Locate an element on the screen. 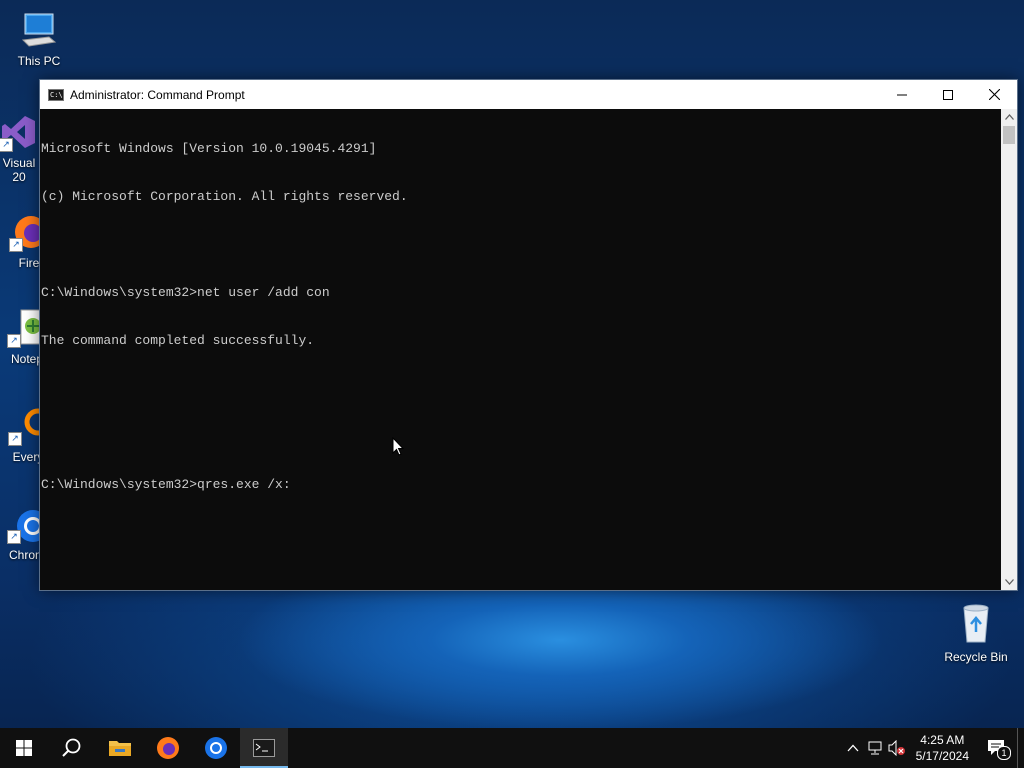 This screenshot has width=1024, height=768. console-line: The command completed successfully. is located at coordinates (178, 340).